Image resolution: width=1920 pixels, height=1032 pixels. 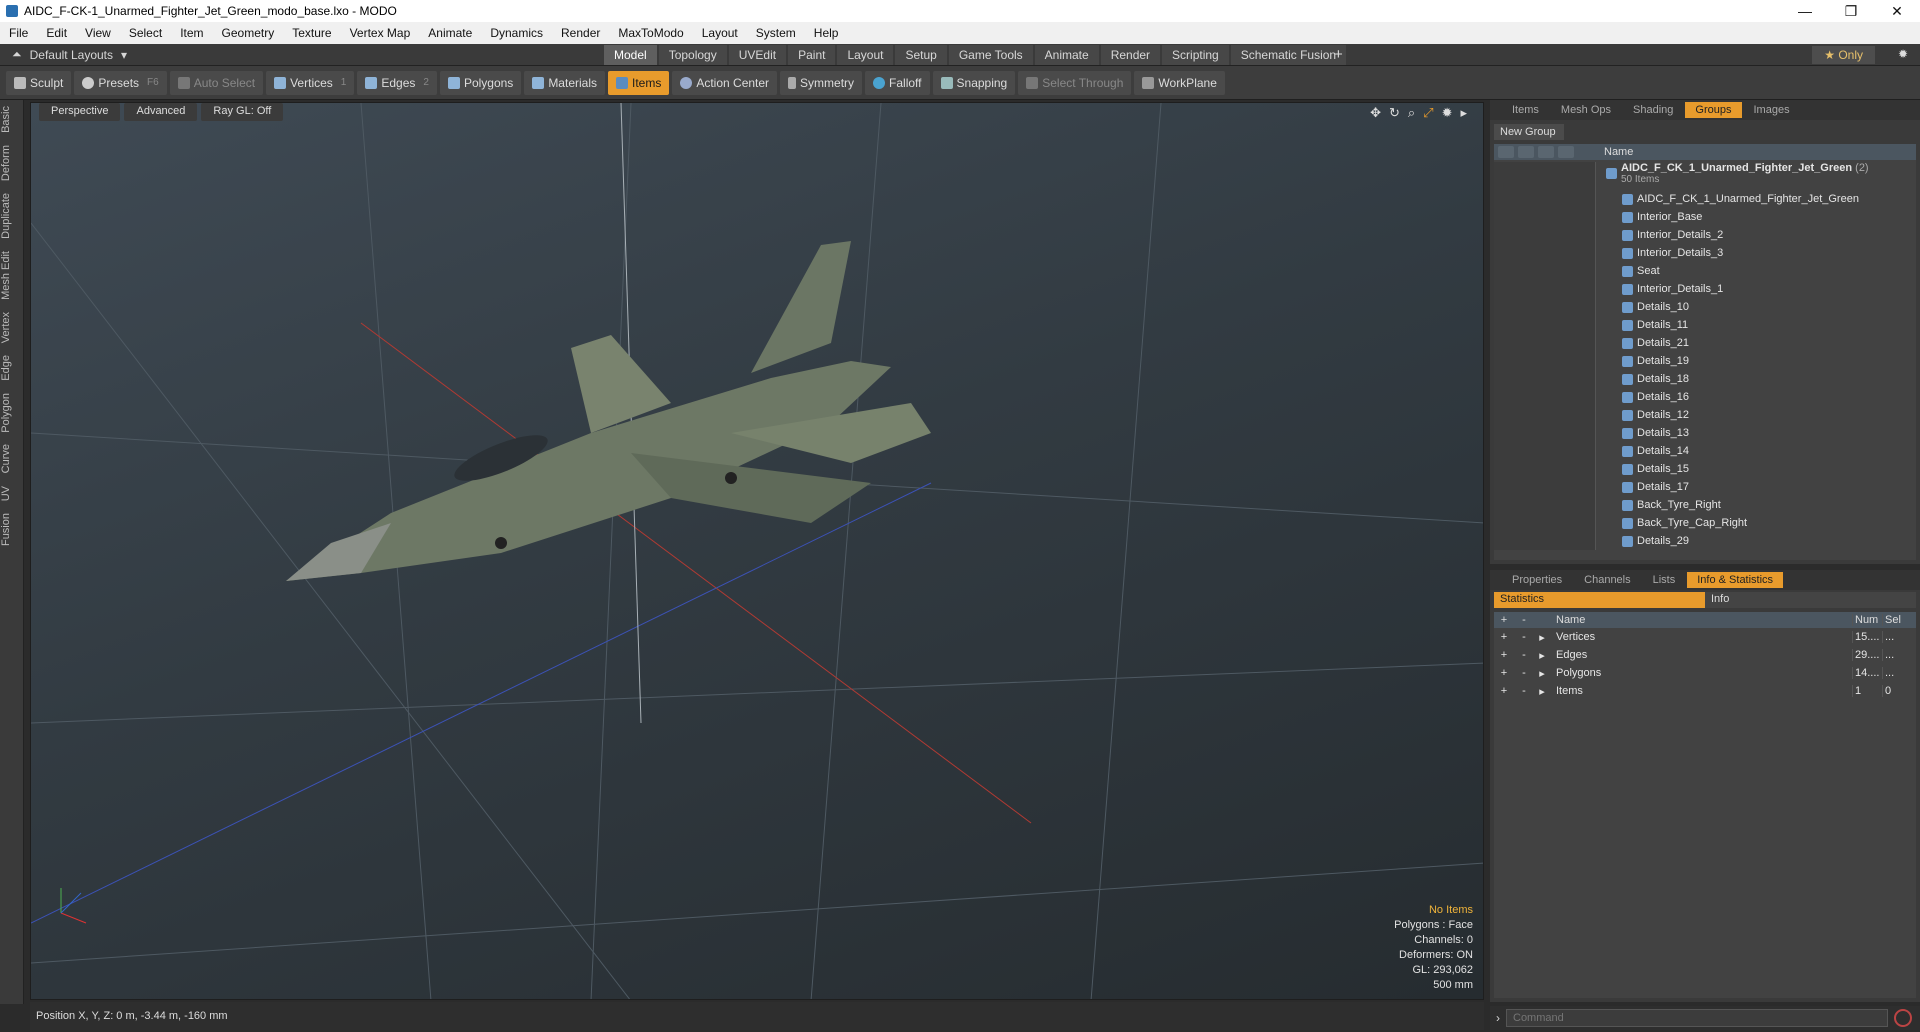 What do you see at coordinates (1810, 600) in the screenshot?
I see `subtab-info: Info` at bounding box center [1810, 600].